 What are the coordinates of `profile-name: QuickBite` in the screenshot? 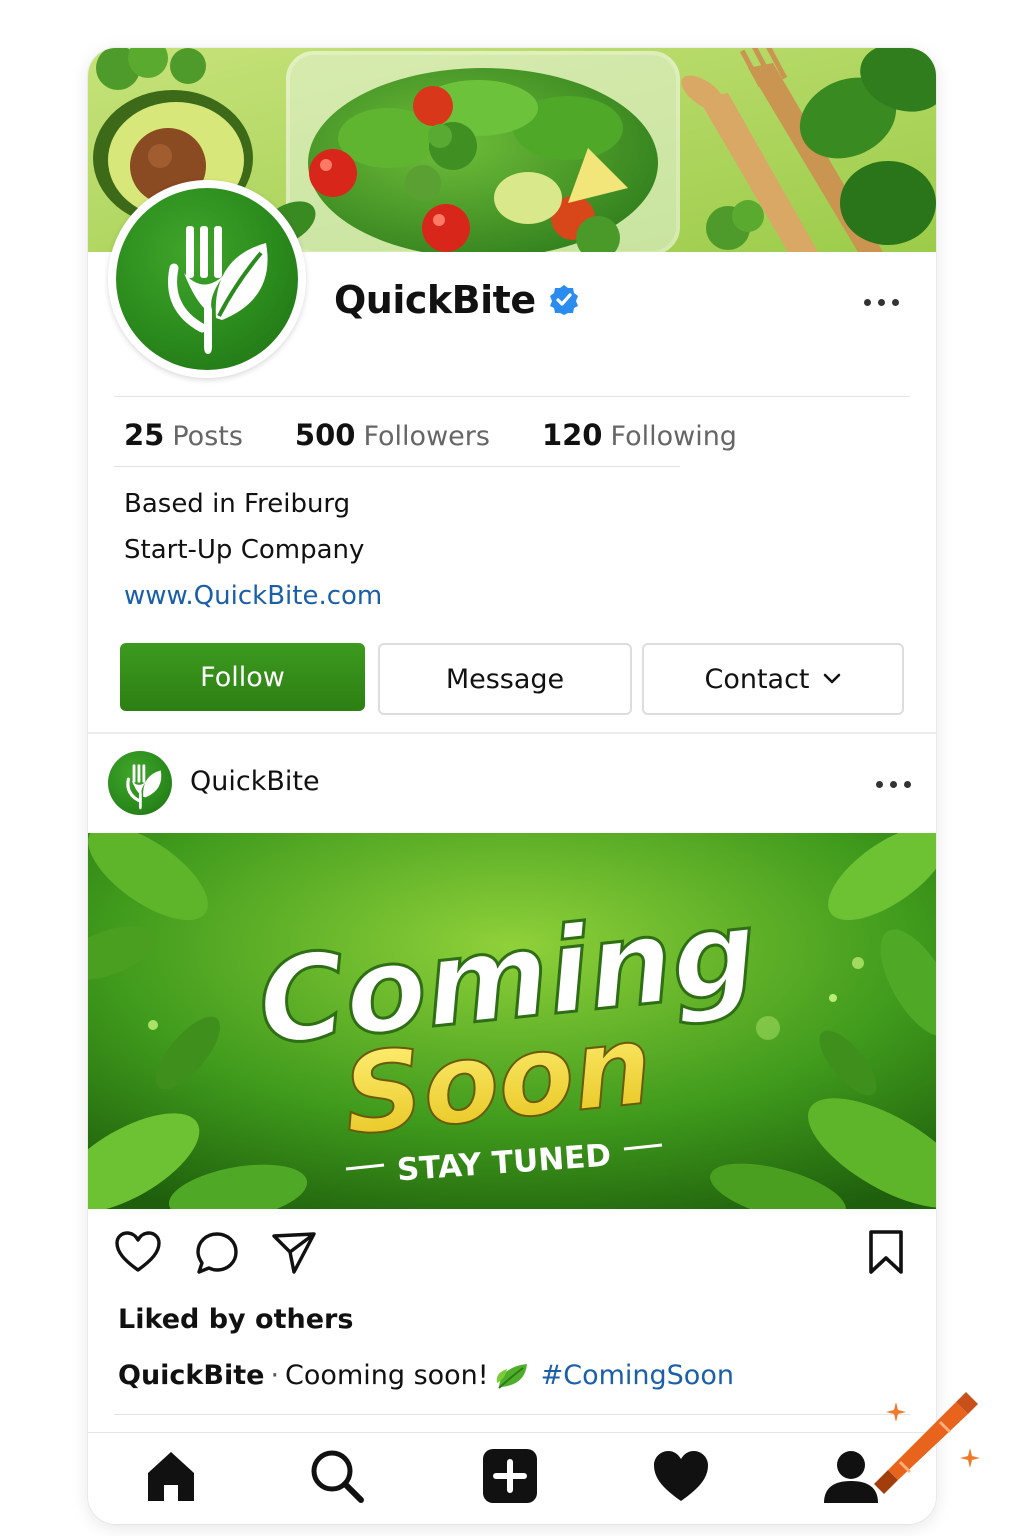 It's located at (457, 300).